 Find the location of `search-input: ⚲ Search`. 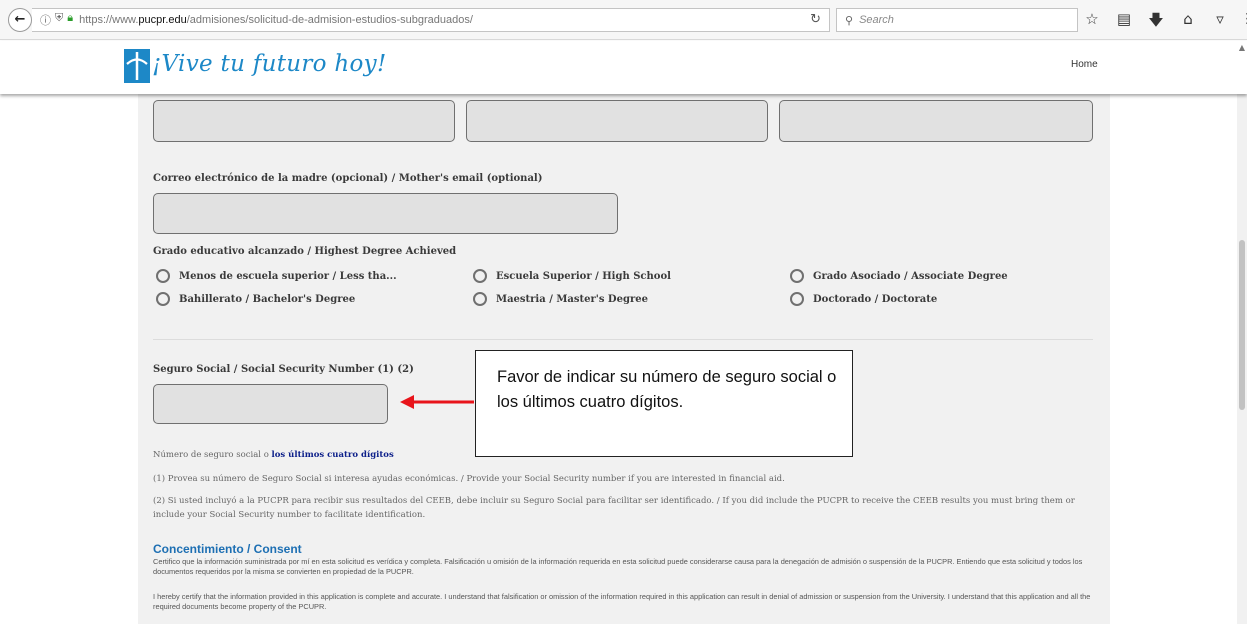

search-input: ⚲ Search is located at coordinates (957, 20).